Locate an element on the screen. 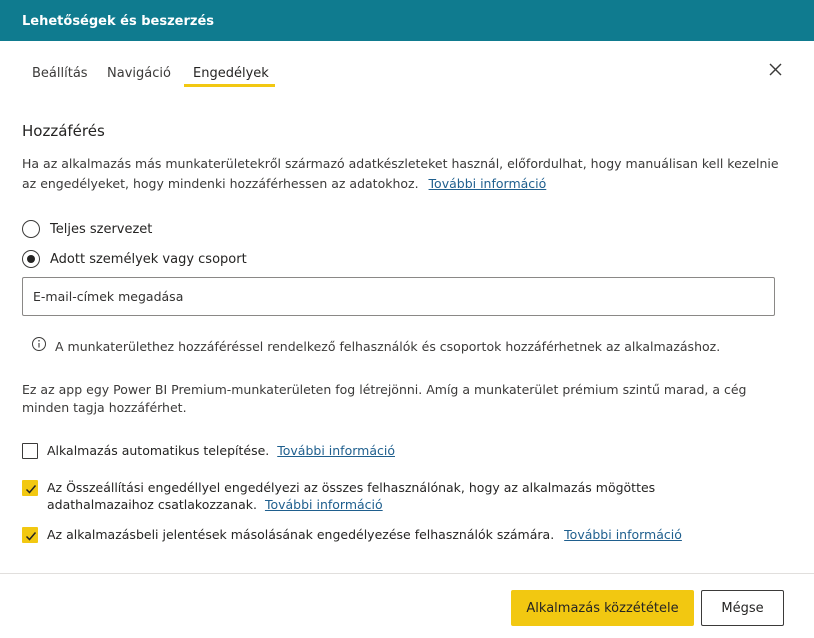  tab-setup: Beállítás is located at coordinates (60, 73).